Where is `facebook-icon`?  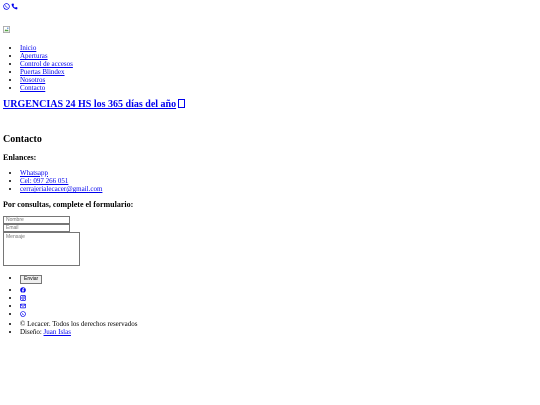 facebook-icon is located at coordinates (23, 290).